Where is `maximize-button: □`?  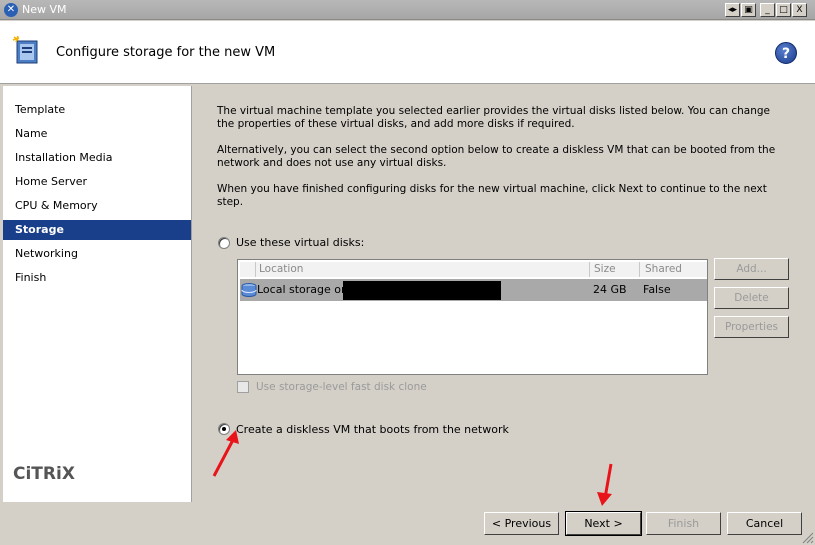
maximize-button: □ is located at coordinates (783, 10).